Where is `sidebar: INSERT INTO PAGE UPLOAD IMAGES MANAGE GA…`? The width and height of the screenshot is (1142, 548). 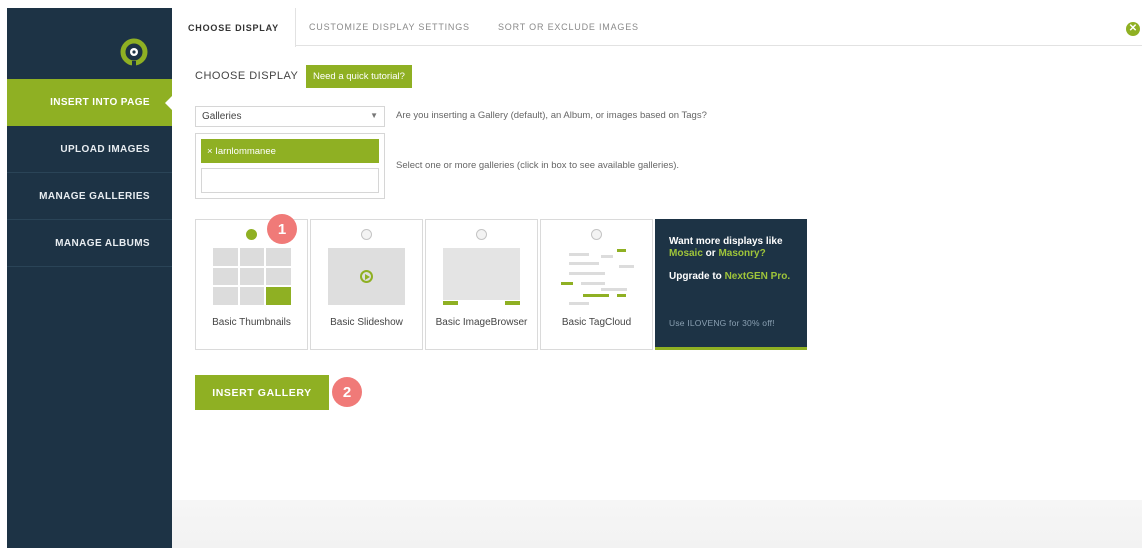 sidebar: INSERT INTO PAGE UPLOAD IMAGES MANAGE GA… is located at coordinates (90, 278).